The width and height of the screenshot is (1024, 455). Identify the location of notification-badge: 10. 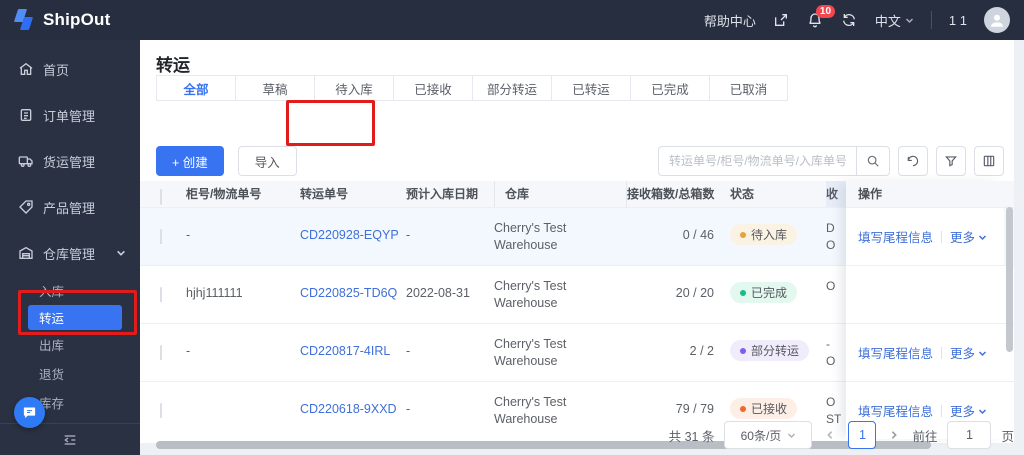
(825, 11).